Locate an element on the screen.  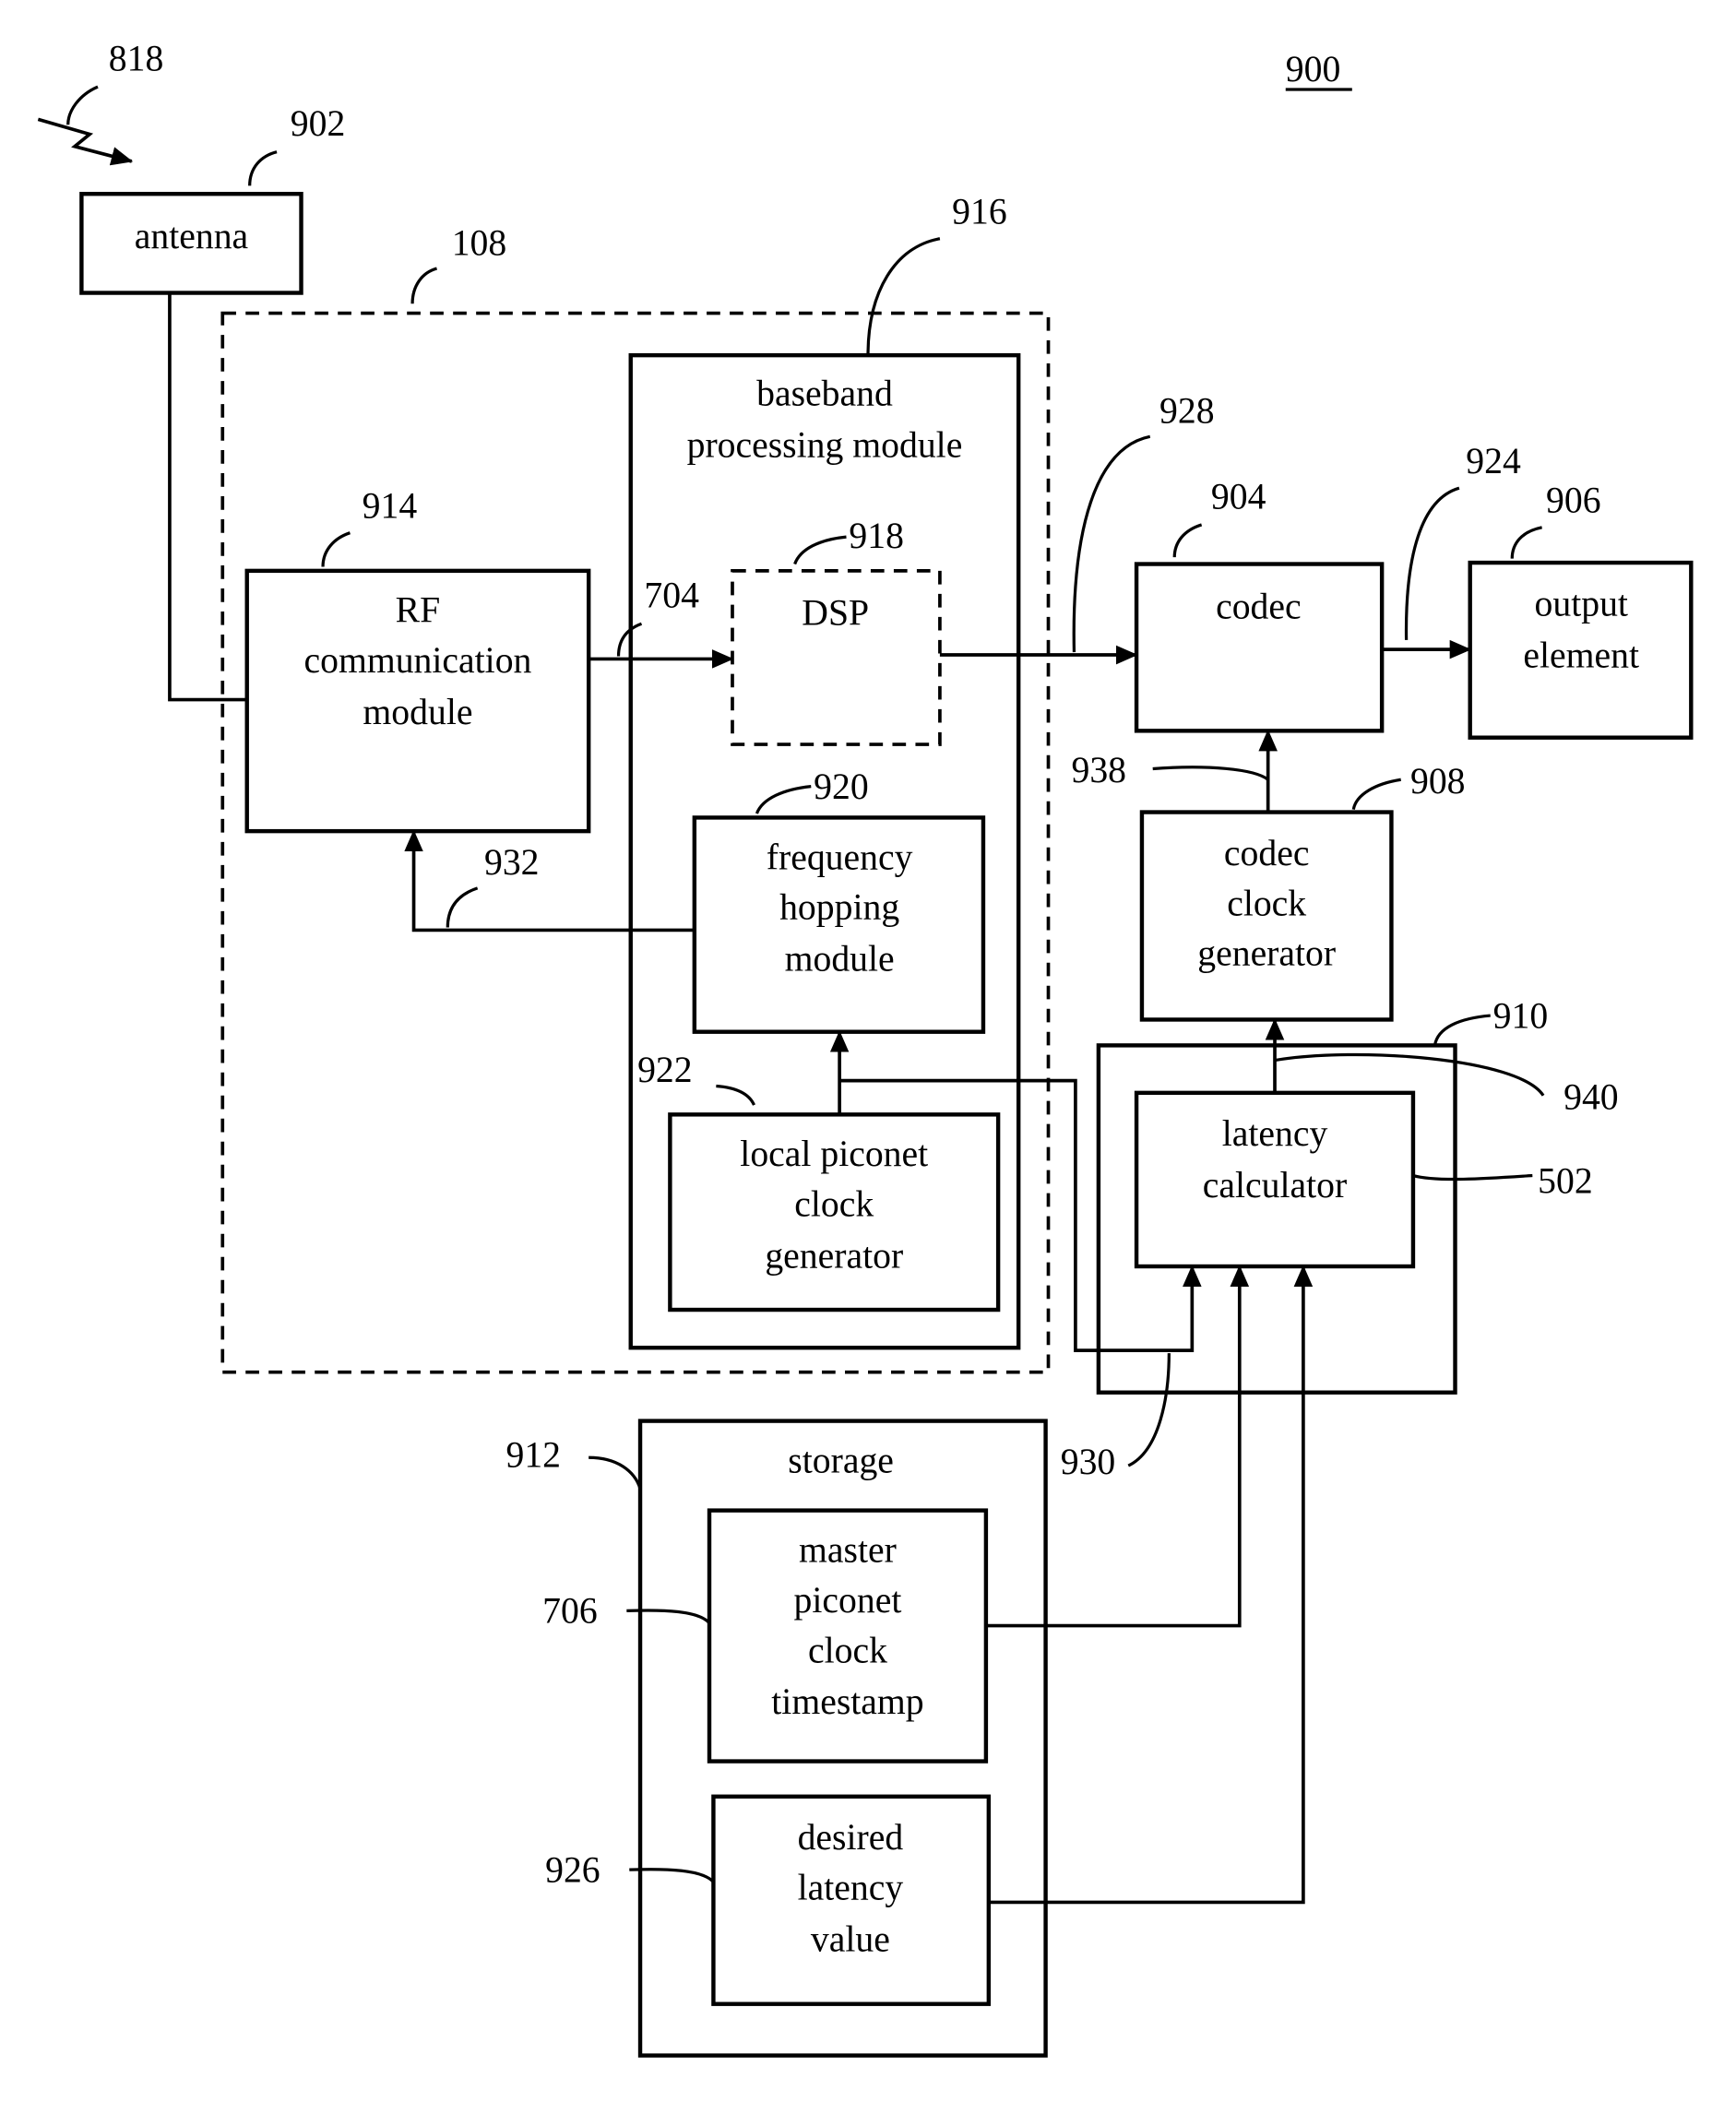
latency-calculator-block: latency calculator is located at coordinates (1275, 1180).